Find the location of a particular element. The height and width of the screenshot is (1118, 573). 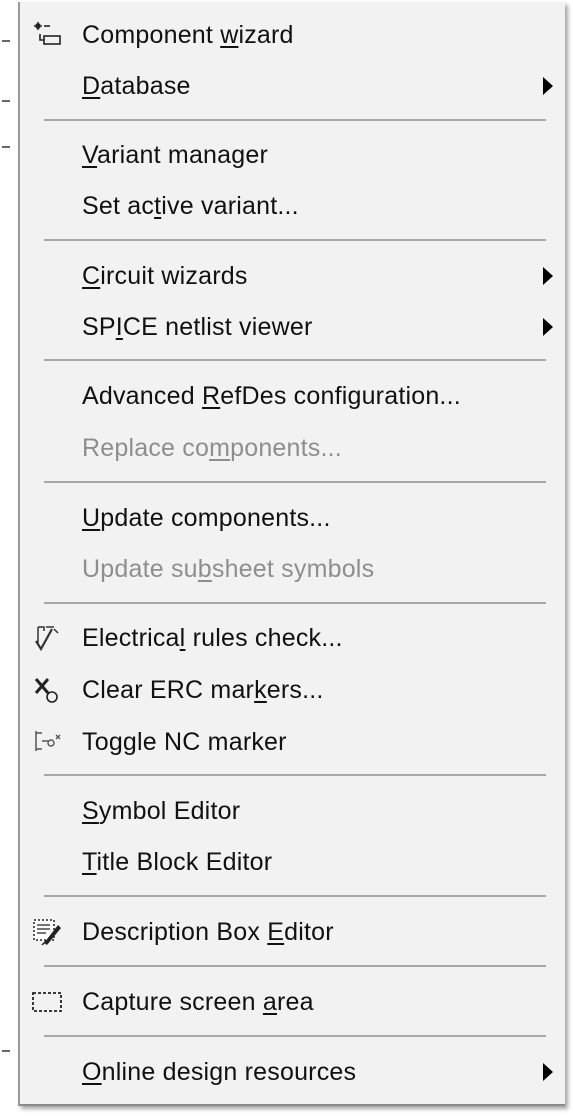

menu-item-spice-netlist-viewer: SPICE netlist viewer is located at coordinates (292, 327).